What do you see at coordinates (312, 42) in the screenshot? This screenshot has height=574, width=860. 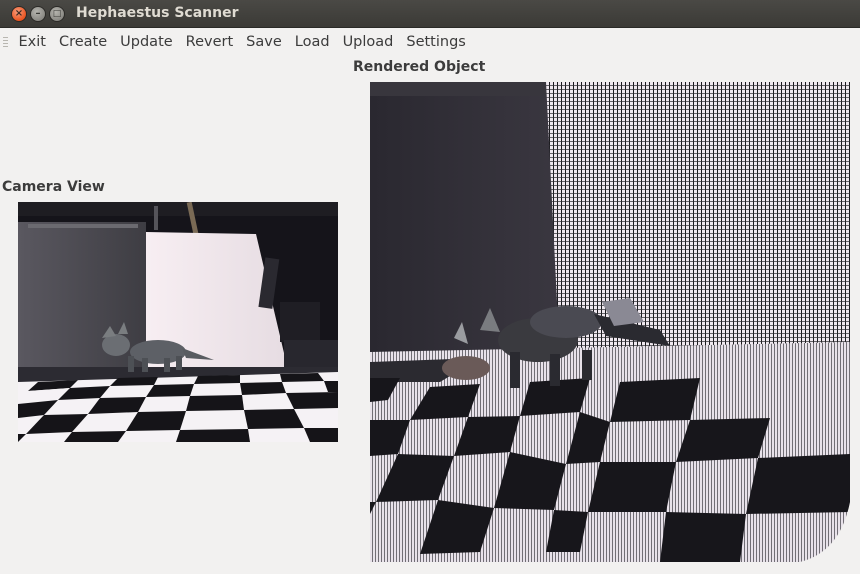 I see `menu-load: Load` at bounding box center [312, 42].